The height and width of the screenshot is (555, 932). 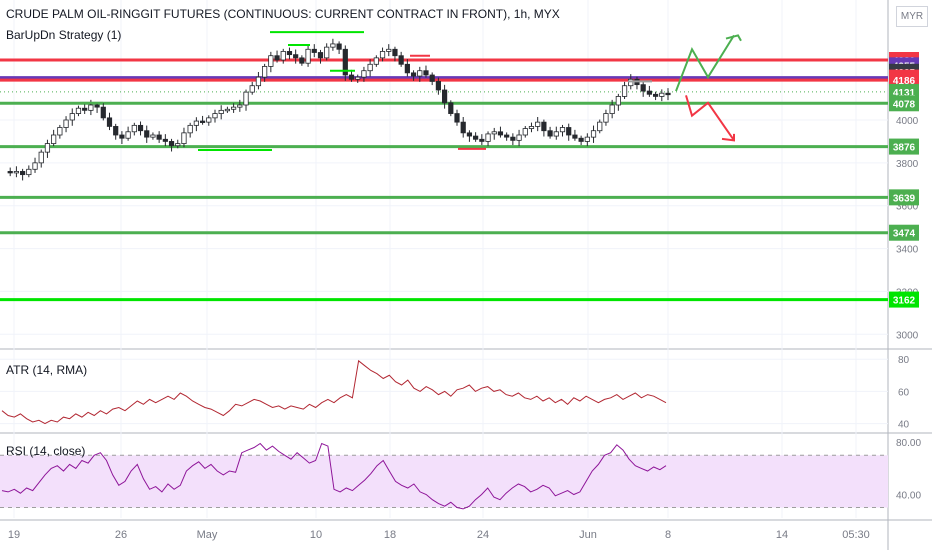 I want to click on atr-label: ATR (14, RMA), so click(x=46, y=370).